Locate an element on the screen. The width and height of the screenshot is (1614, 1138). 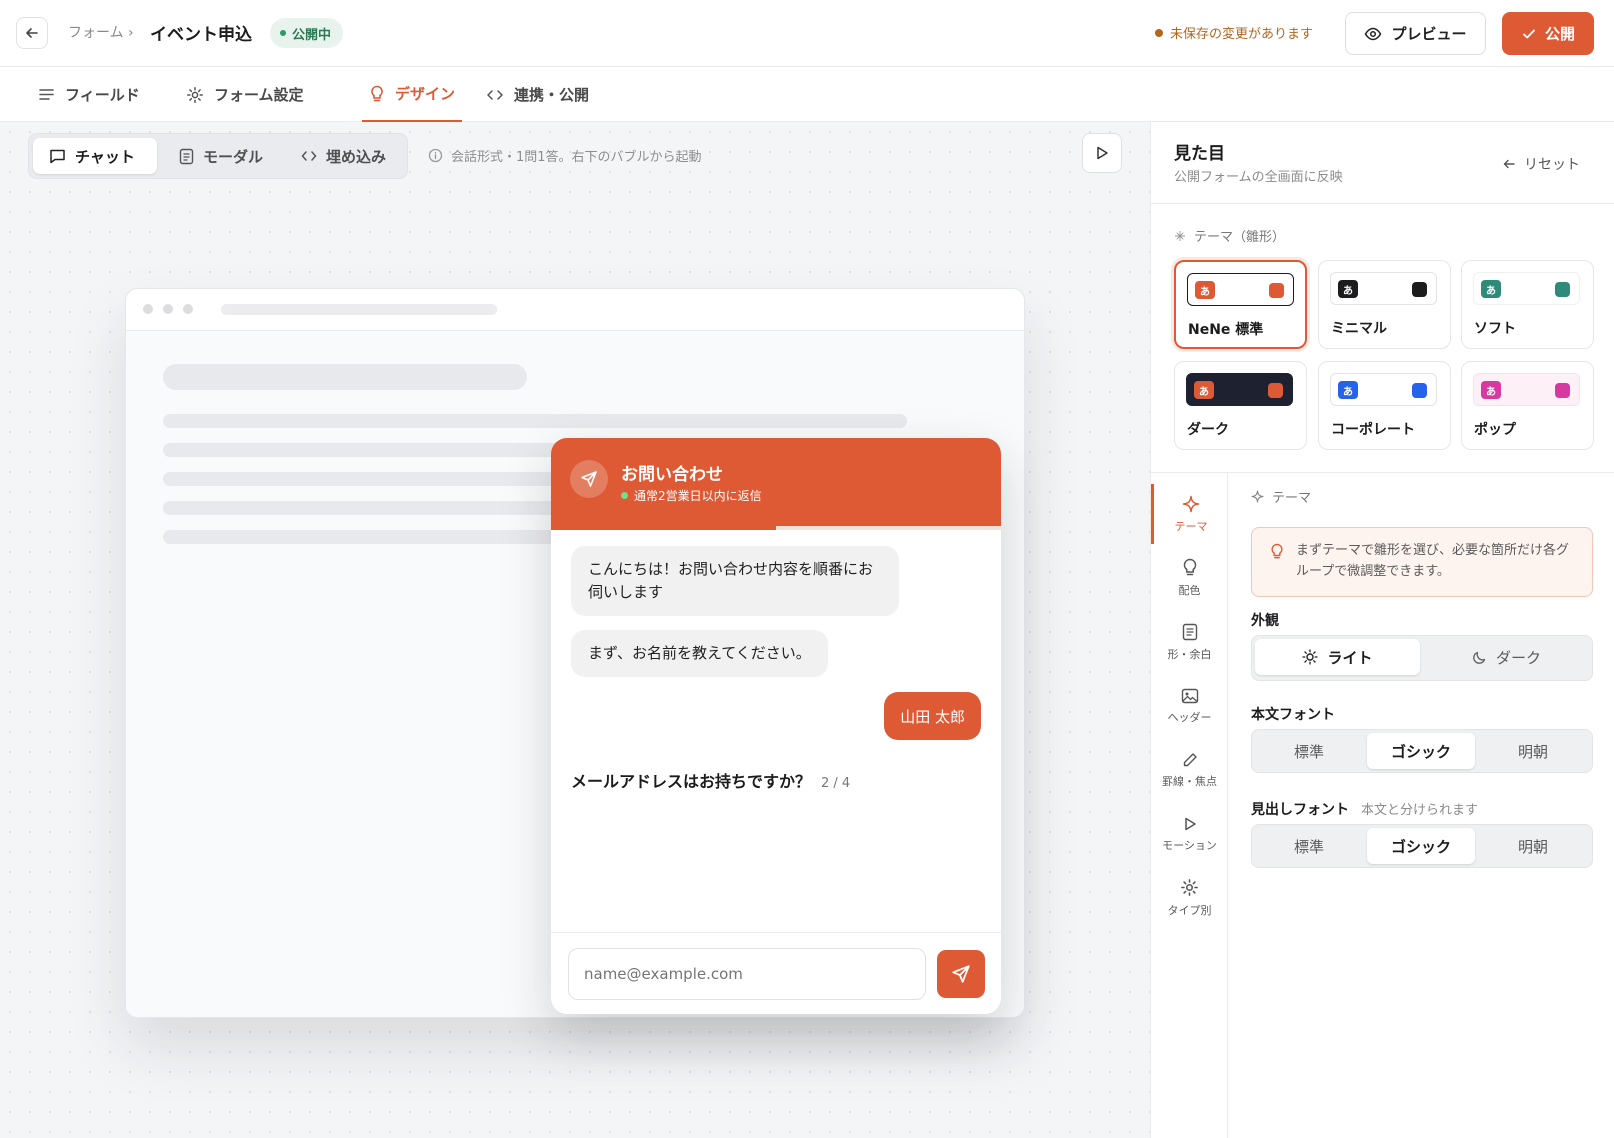
publish-button: 公開 is located at coordinates (1548, 33).